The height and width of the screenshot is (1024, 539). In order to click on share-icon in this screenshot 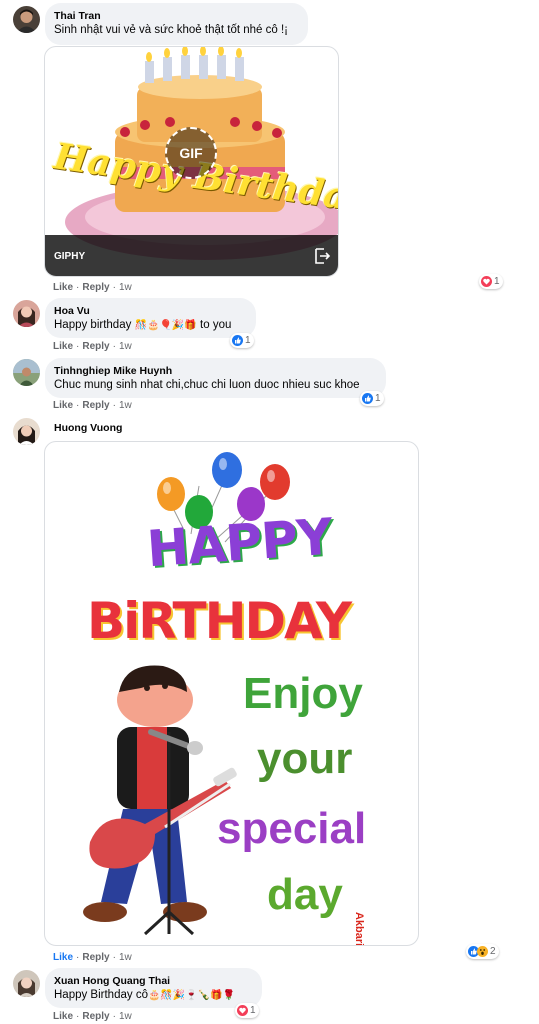, I will do `click(322, 258)`.